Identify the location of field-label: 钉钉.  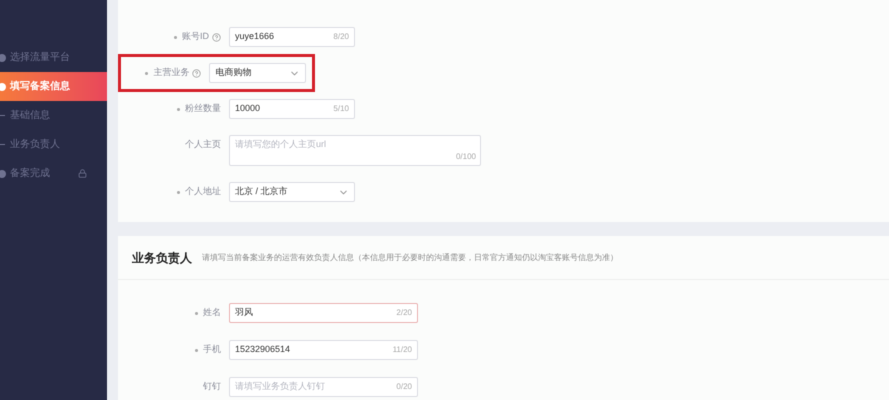
(212, 387).